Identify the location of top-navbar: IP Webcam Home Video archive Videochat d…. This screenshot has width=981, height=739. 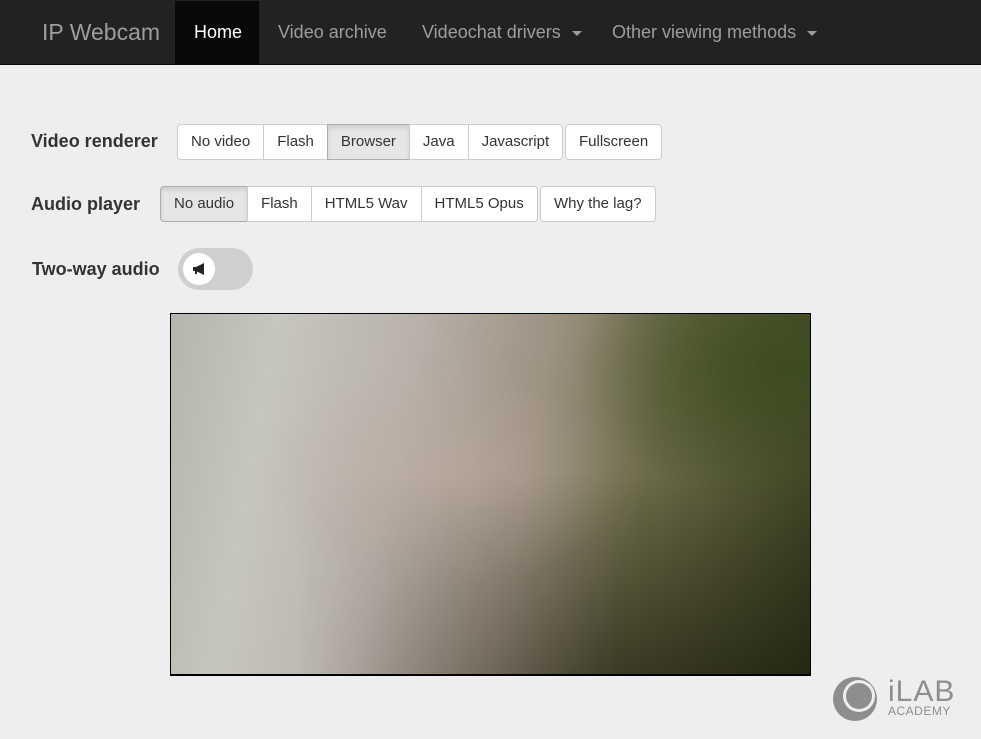
(490, 32).